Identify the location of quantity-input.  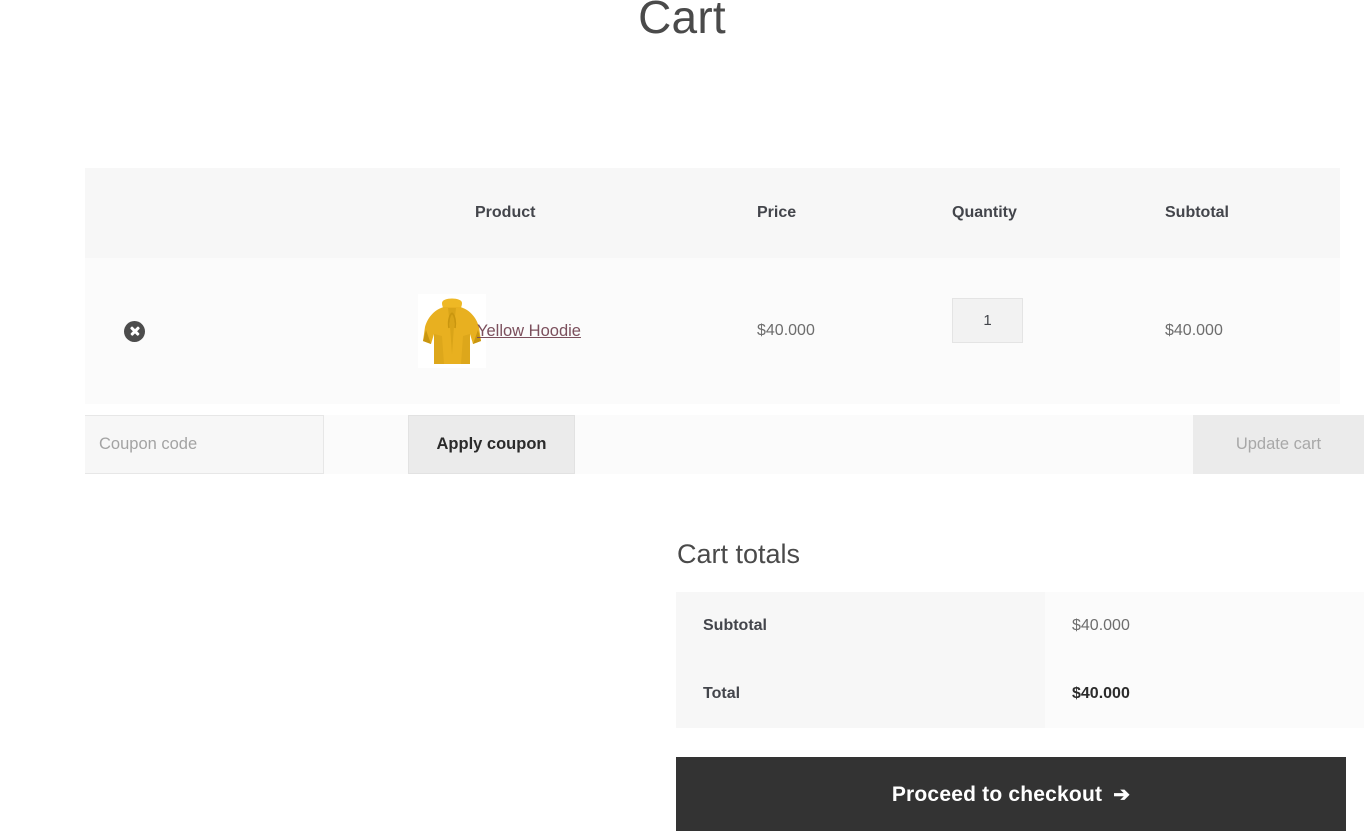
(987, 320).